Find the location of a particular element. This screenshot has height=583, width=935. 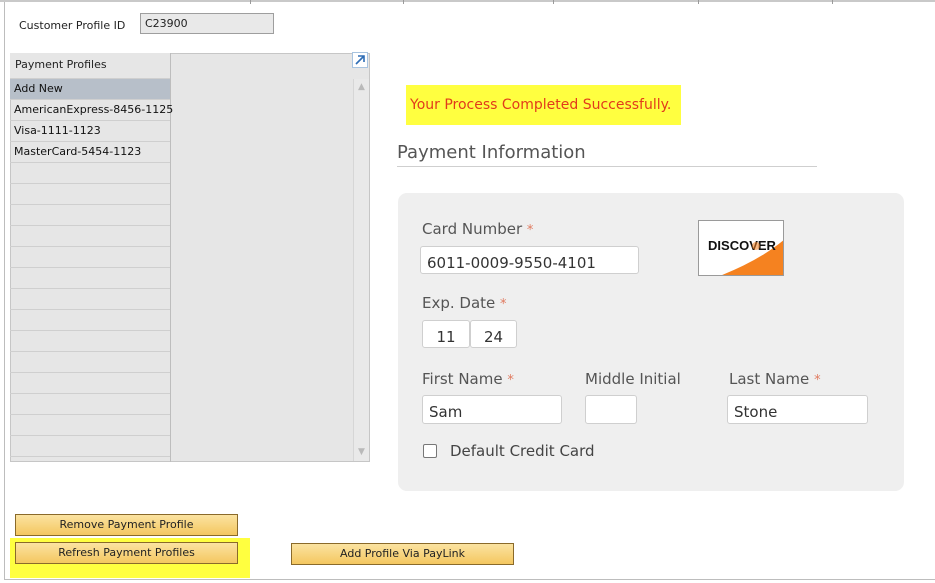

frame-left-border is located at coordinates (4, 291).